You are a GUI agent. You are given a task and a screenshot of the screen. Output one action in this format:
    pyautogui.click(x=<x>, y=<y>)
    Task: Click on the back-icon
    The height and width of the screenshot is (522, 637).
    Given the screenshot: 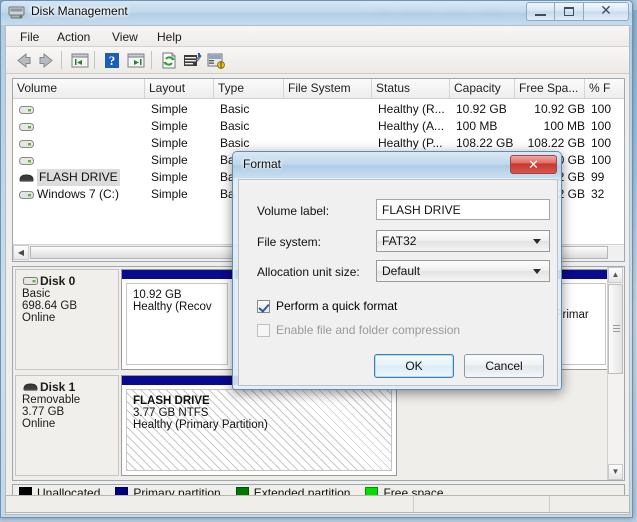 What is the action you would take?
    pyautogui.click(x=24, y=60)
    